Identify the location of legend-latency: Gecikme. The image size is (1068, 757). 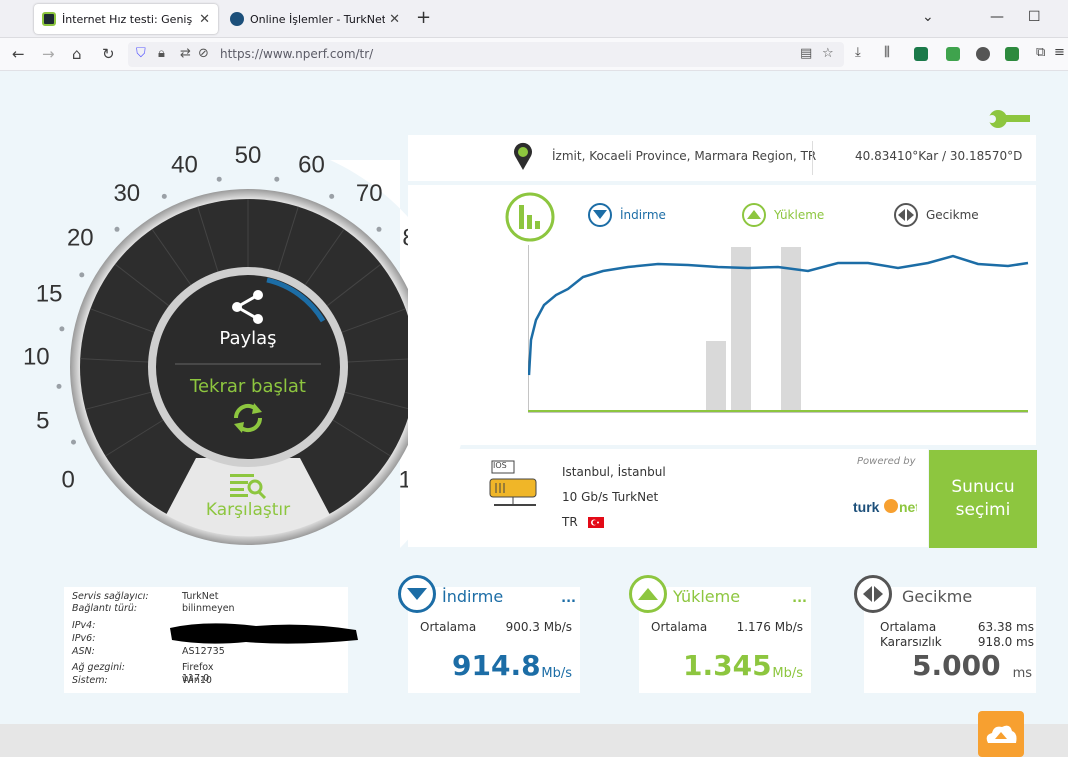
(936, 215).